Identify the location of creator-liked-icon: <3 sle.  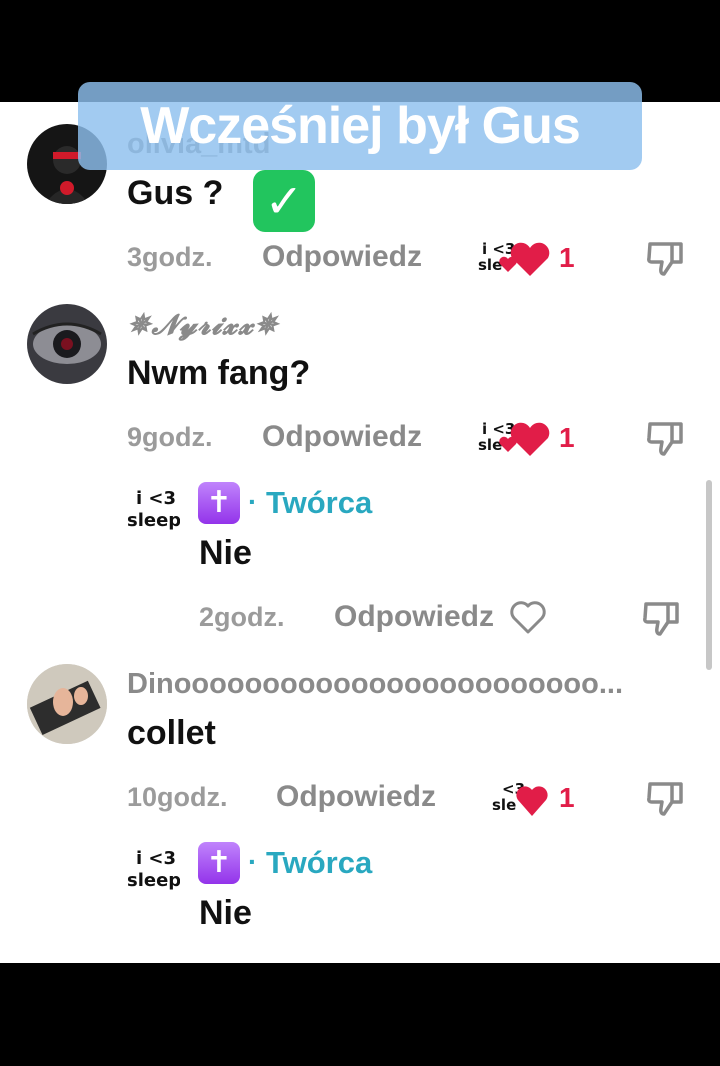
(522, 797).